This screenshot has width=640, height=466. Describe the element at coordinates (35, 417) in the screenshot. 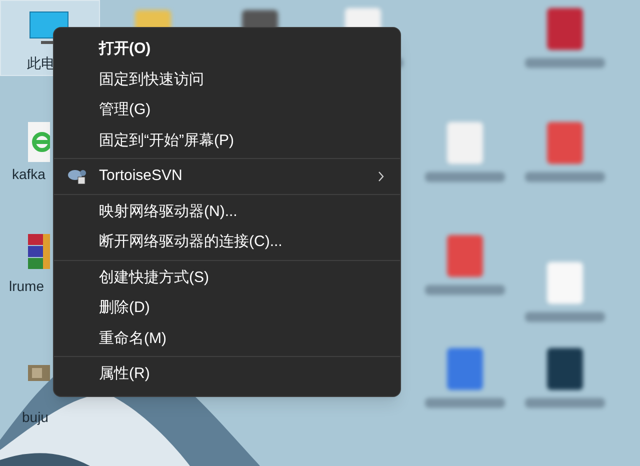

I see `icon-label: buju` at that location.